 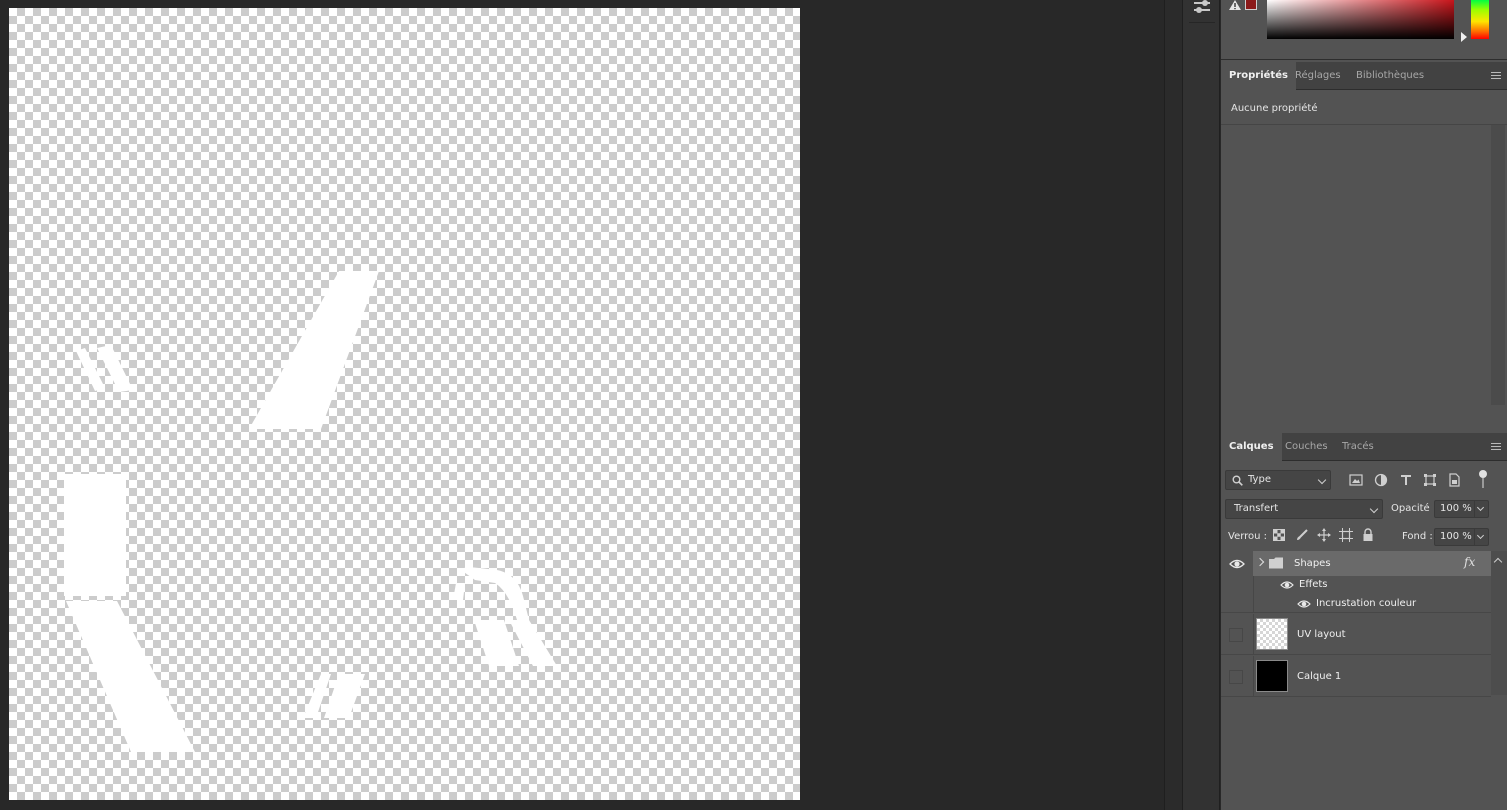 I want to click on layer-row-calque-1: Calque 1, so click(x=1356, y=676).